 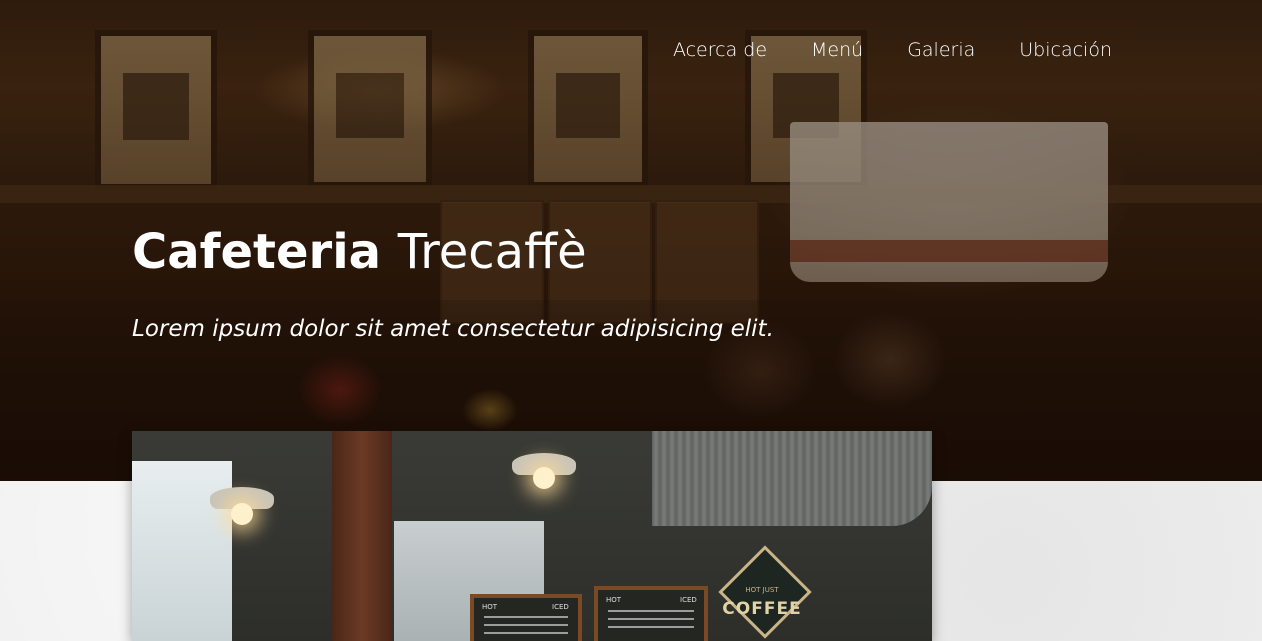 What do you see at coordinates (941, 50) in the screenshot?
I see `nav-link-galeria: Galeria` at bounding box center [941, 50].